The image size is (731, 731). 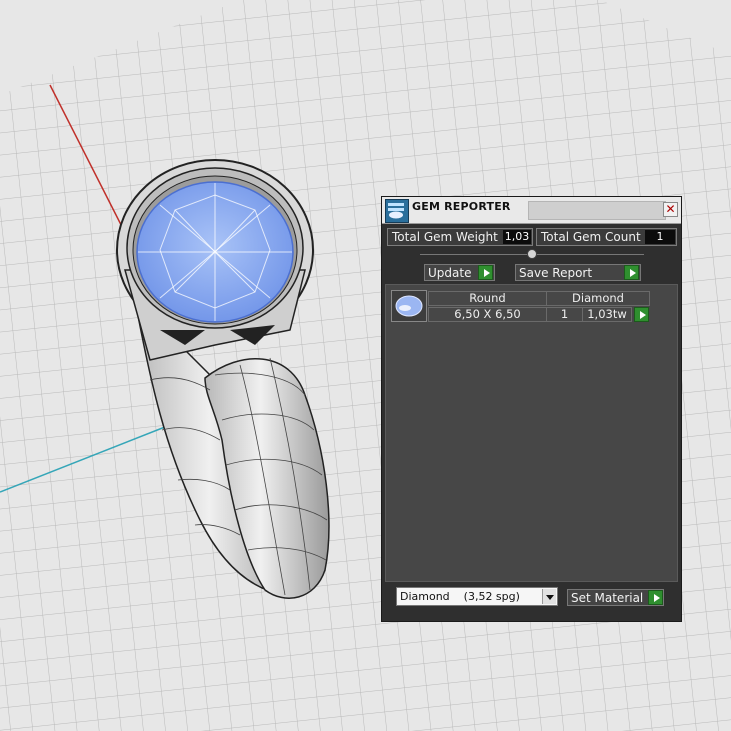 I want to click on set-material-button: Set Material, so click(x=615, y=597).